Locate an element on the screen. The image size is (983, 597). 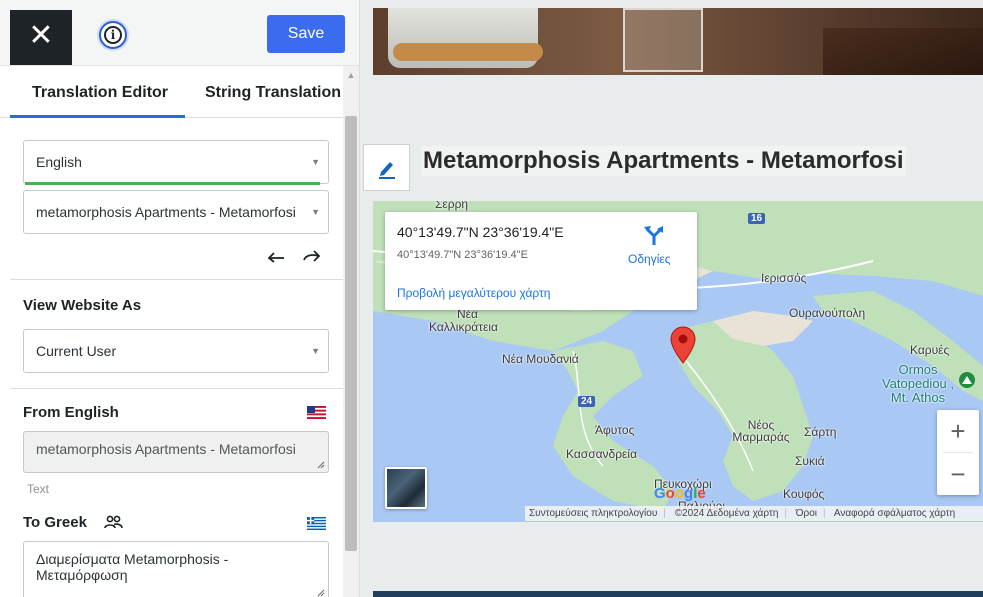
source-text-field: metamorphosis Apartments - Metamorfosi is located at coordinates (176, 452).